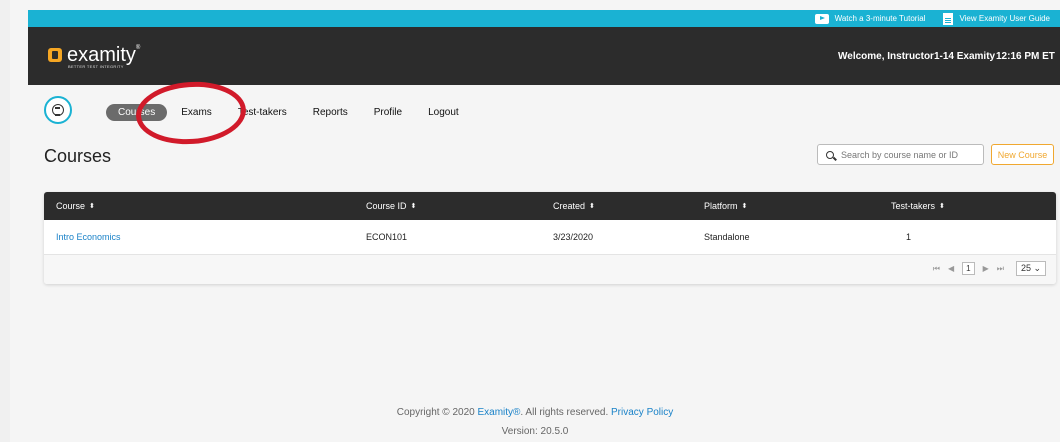 This screenshot has width=1060, height=442. I want to click on column-header-course-id: Course ID ⬍, so click(391, 206).